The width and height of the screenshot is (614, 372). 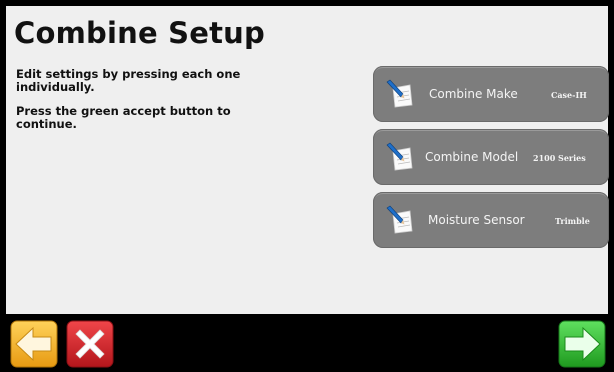 I want to click on moisture-sensor-button: Moisture Sensor Trimble, so click(x=491, y=220).